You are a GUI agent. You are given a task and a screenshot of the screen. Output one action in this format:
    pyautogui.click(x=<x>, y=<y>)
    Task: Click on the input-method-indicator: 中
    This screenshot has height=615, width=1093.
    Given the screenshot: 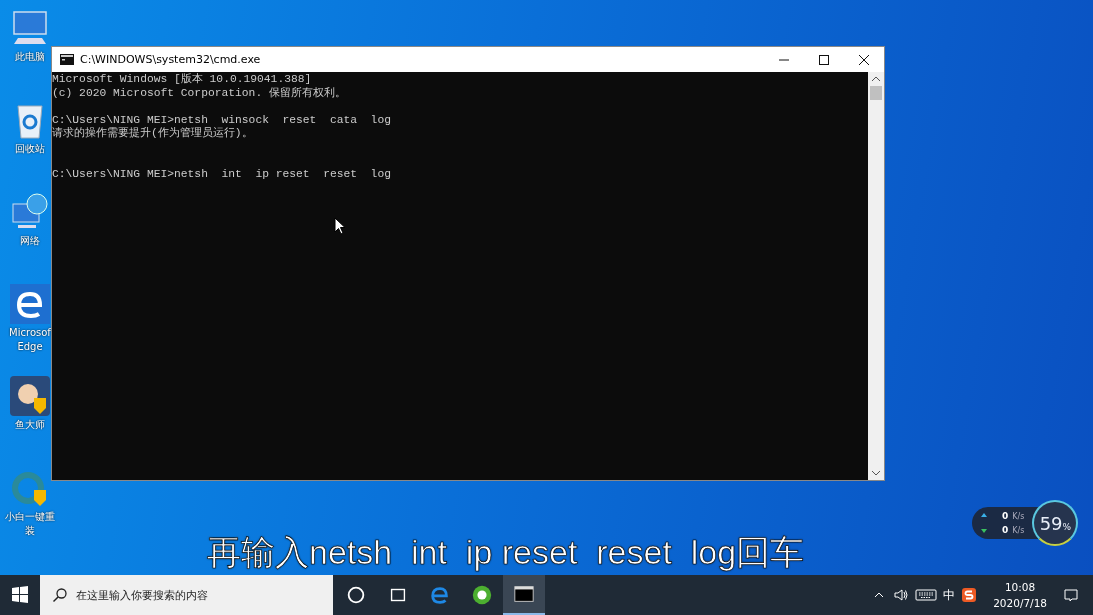 What is the action you would take?
    pyautogui.click(x=949, y=595)
    